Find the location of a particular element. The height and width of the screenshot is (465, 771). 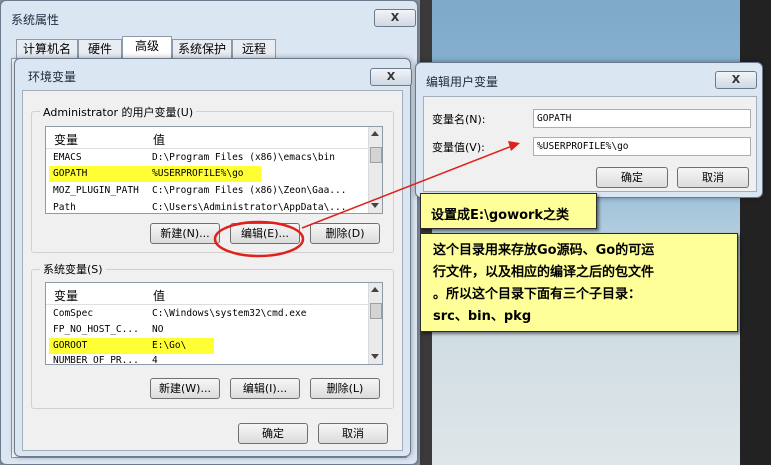

annotation-note-short: 设置成E:\gowork之类 is located at coordinates (508, 211).